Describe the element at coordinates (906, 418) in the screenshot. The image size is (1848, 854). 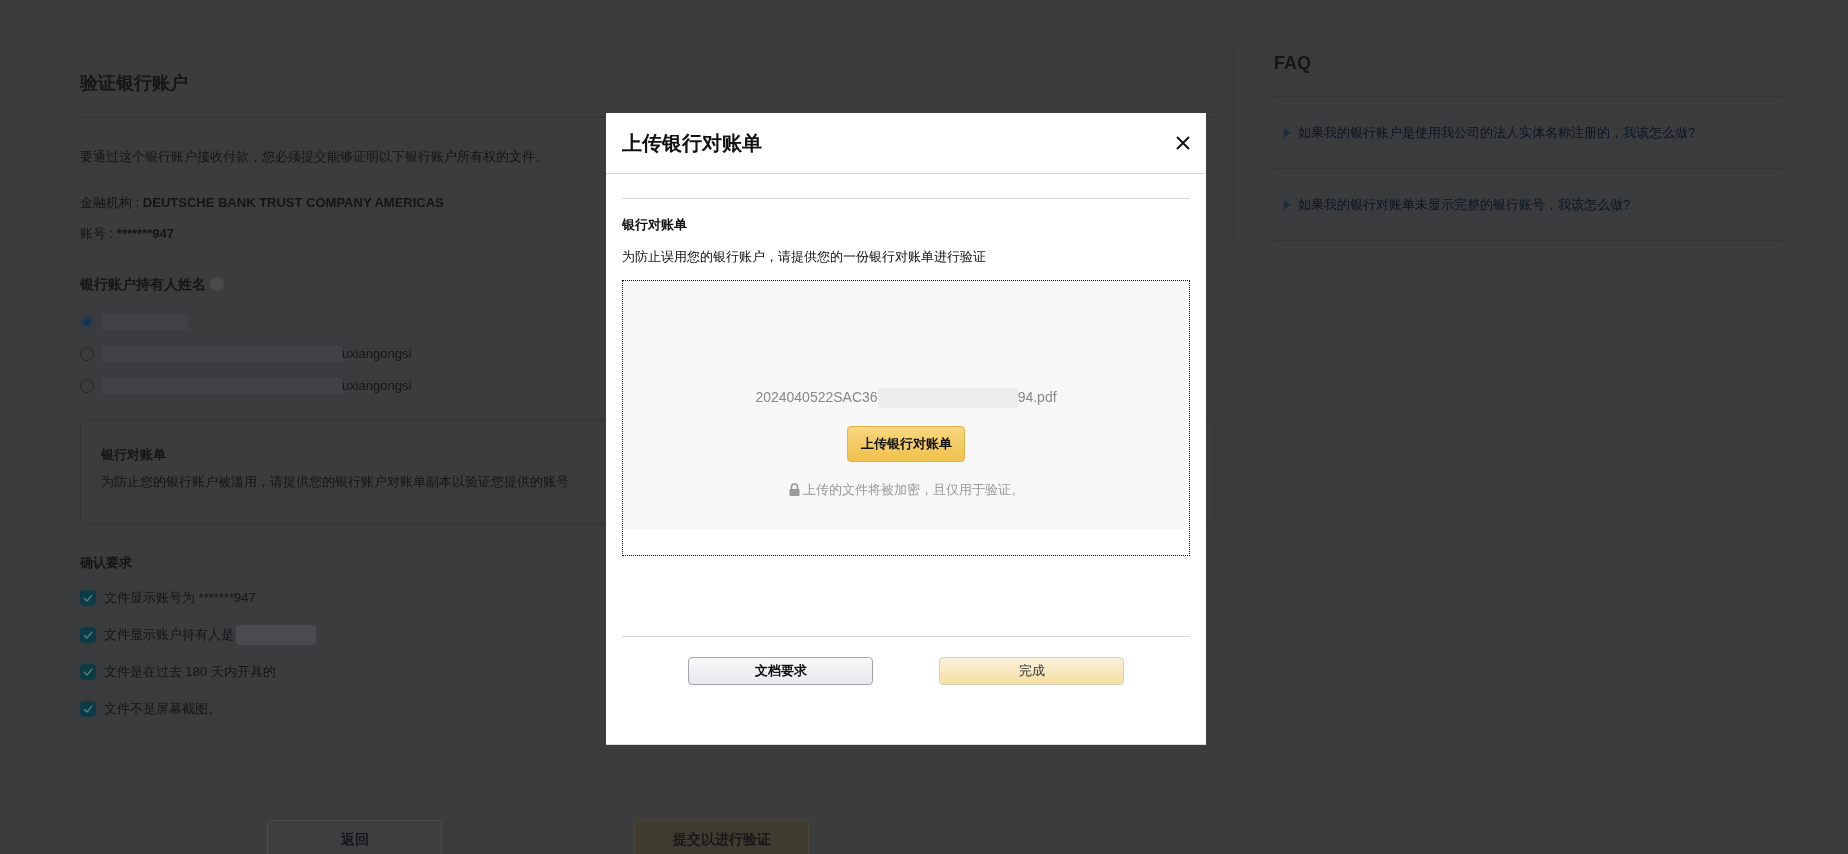
I see `upload-dropzone: 2024040522SAC36 94.pdf 上传银行对账单 上传的文件将被加密，且仅用于验证。` at that location.